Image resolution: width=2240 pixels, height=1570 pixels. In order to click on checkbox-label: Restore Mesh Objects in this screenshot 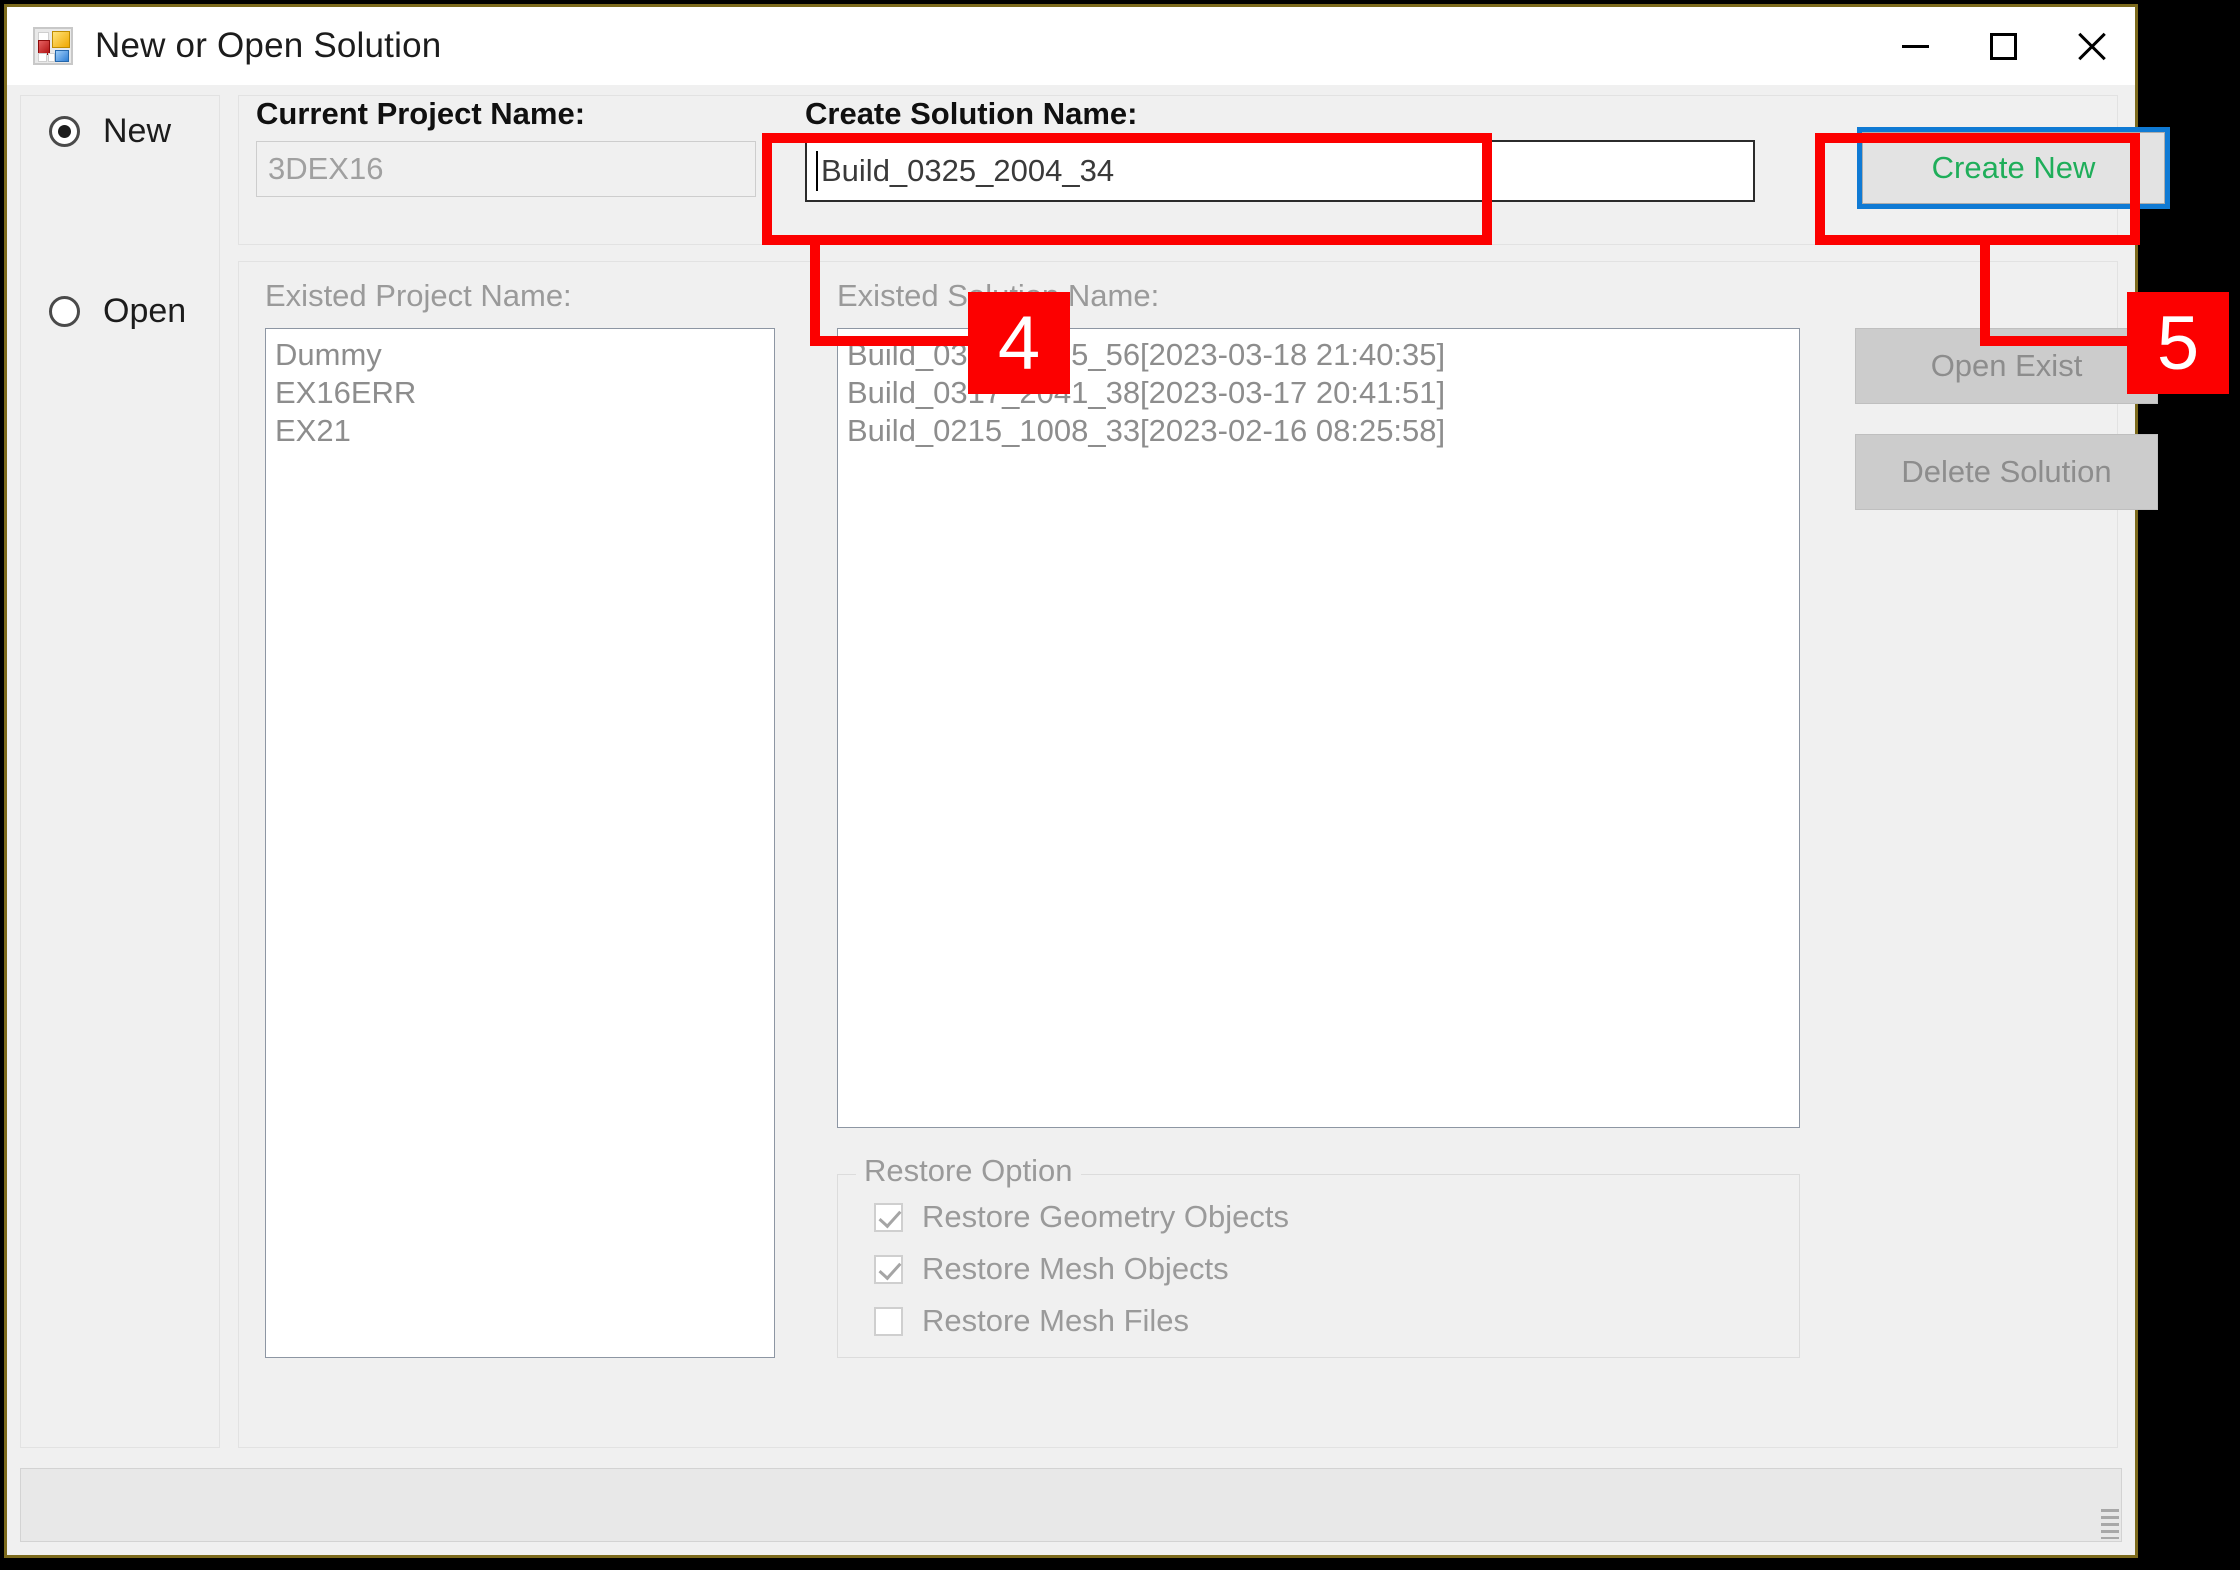, I will do `click(1075, 1268)`.